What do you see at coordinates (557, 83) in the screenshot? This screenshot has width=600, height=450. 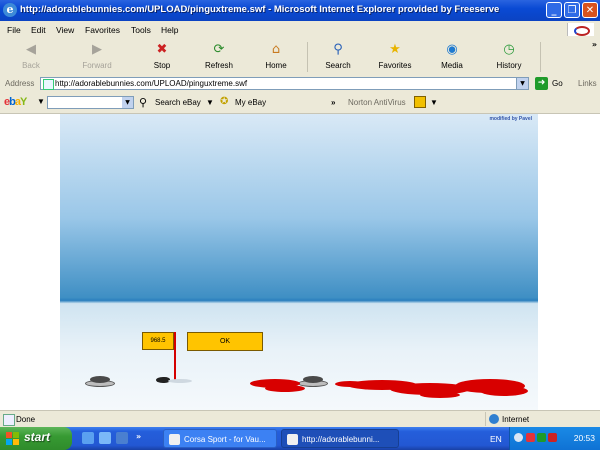 I see `go-button: Go` at bounding box center [557, 83].